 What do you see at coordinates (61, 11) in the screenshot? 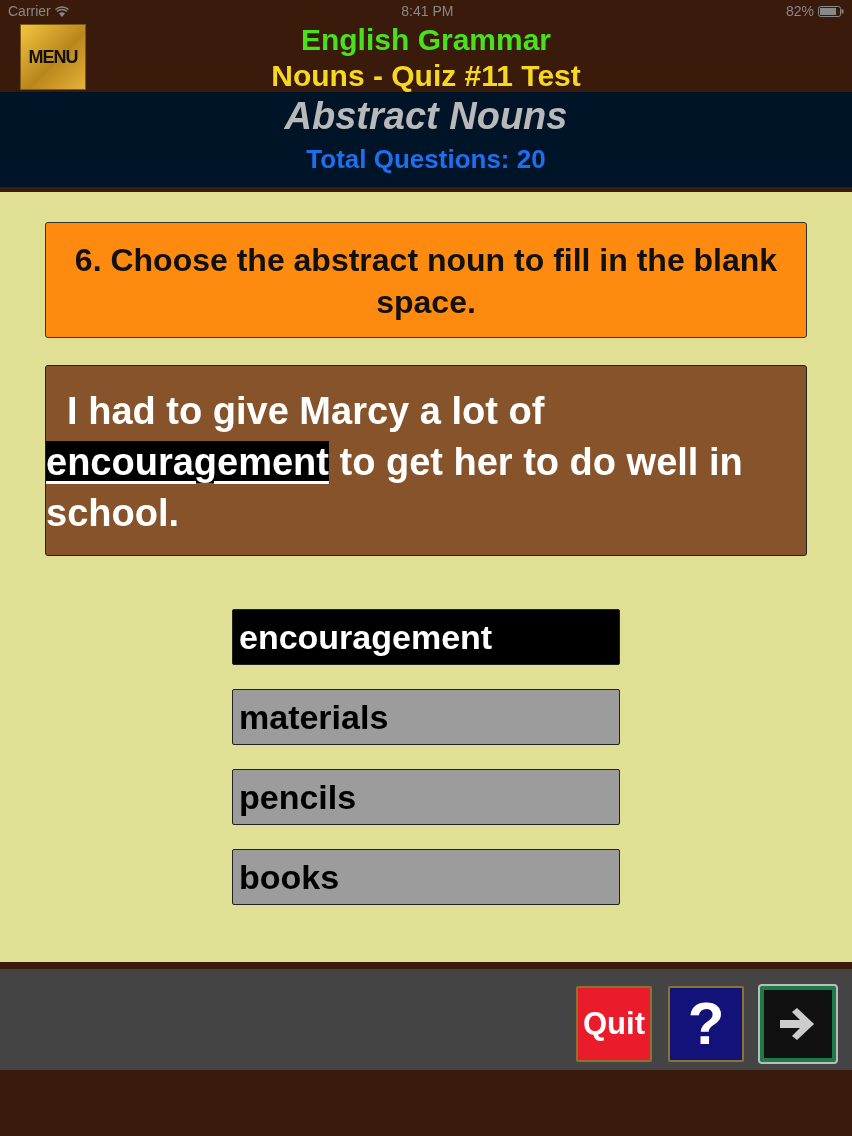
I see `wifi-icon` at bounding box center [61, 11].